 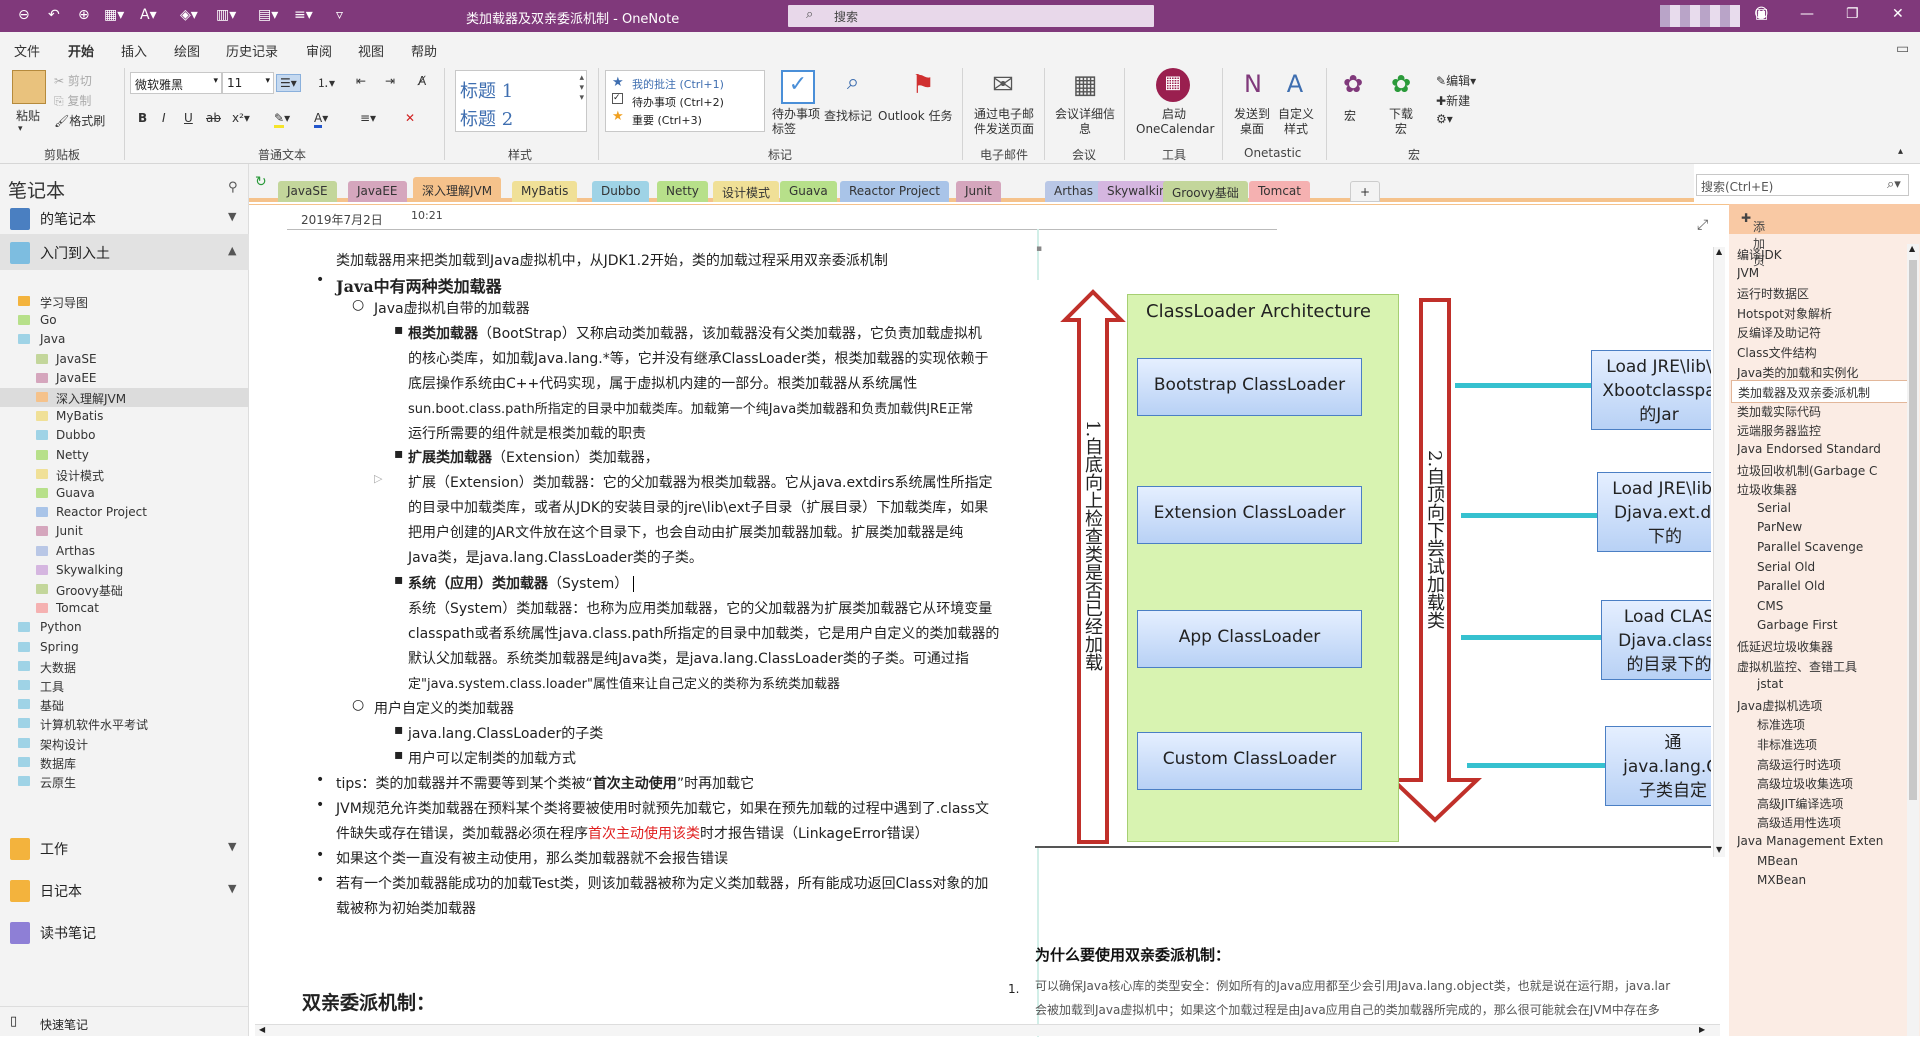 I want to click on columns-icon: ▥▾, so click(x=226, y=15).